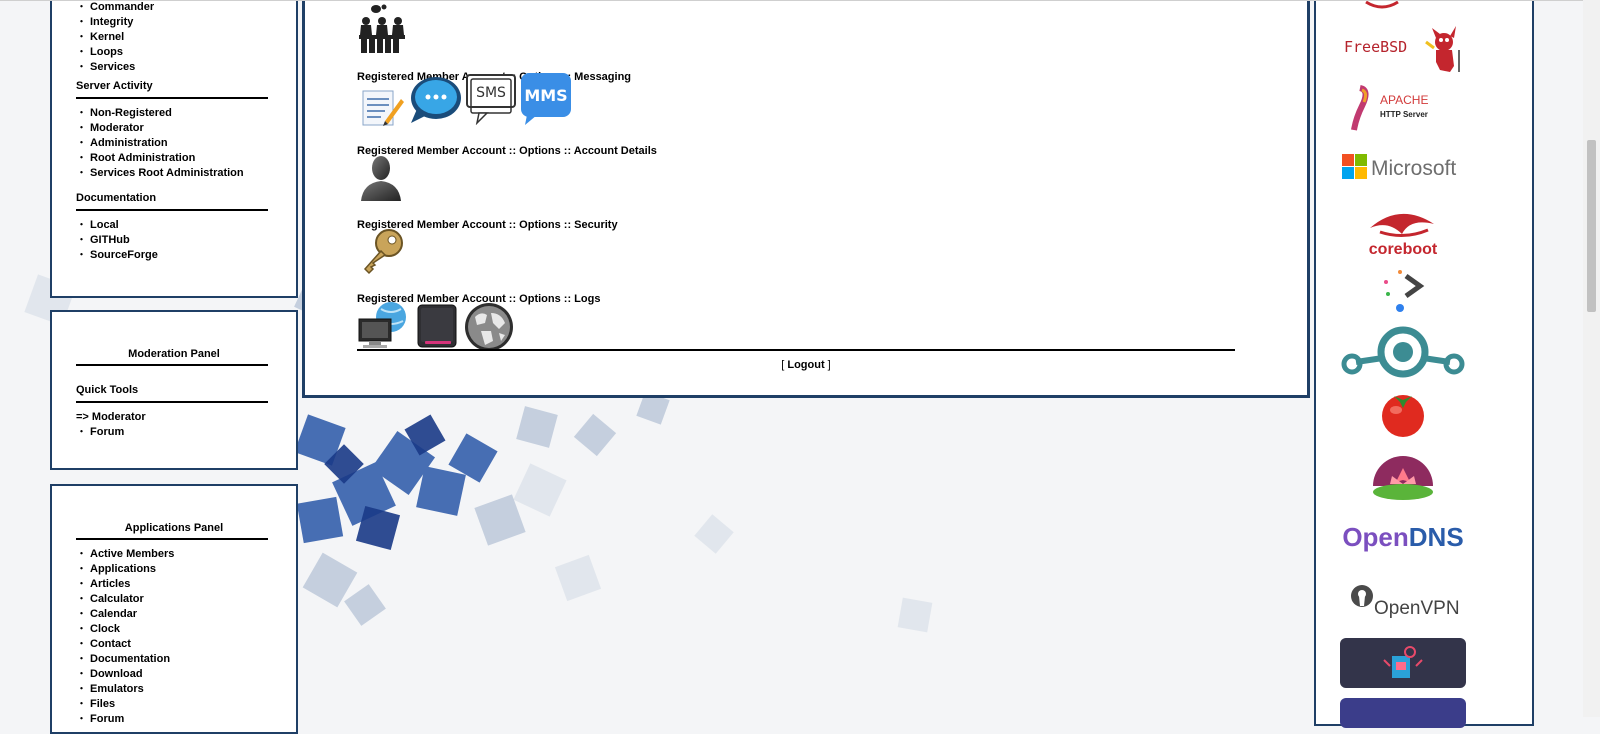 This screenshot has width=1600, height=734. What do you see at coordinates (160, 113) in the screenshot?
I see `nav-item-non-registered: ・ Non-Registered` at bounding box center [160, 113].